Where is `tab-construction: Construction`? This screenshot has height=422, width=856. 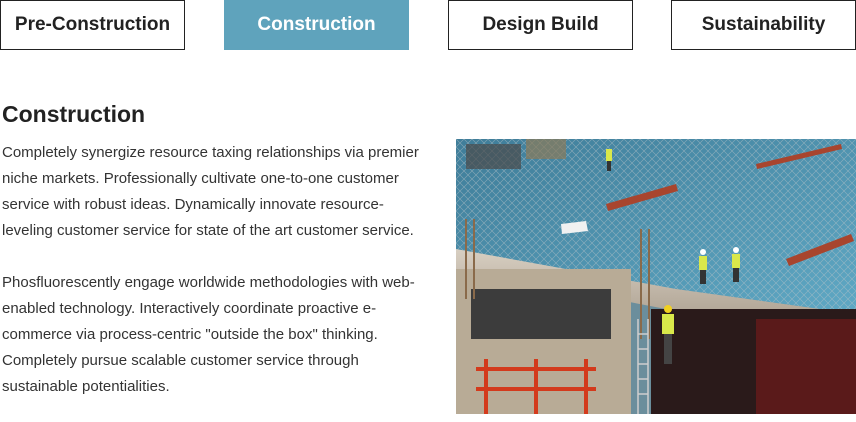 tab-construction: Construction is located at coordinates (316, 25).